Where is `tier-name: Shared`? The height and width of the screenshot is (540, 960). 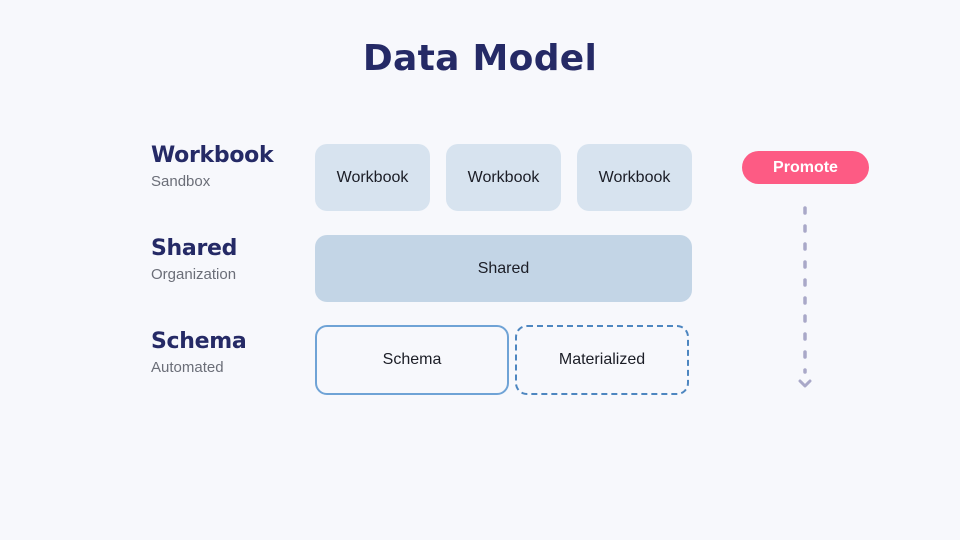 tier-name: Shared is located at coordinates (194, 248).